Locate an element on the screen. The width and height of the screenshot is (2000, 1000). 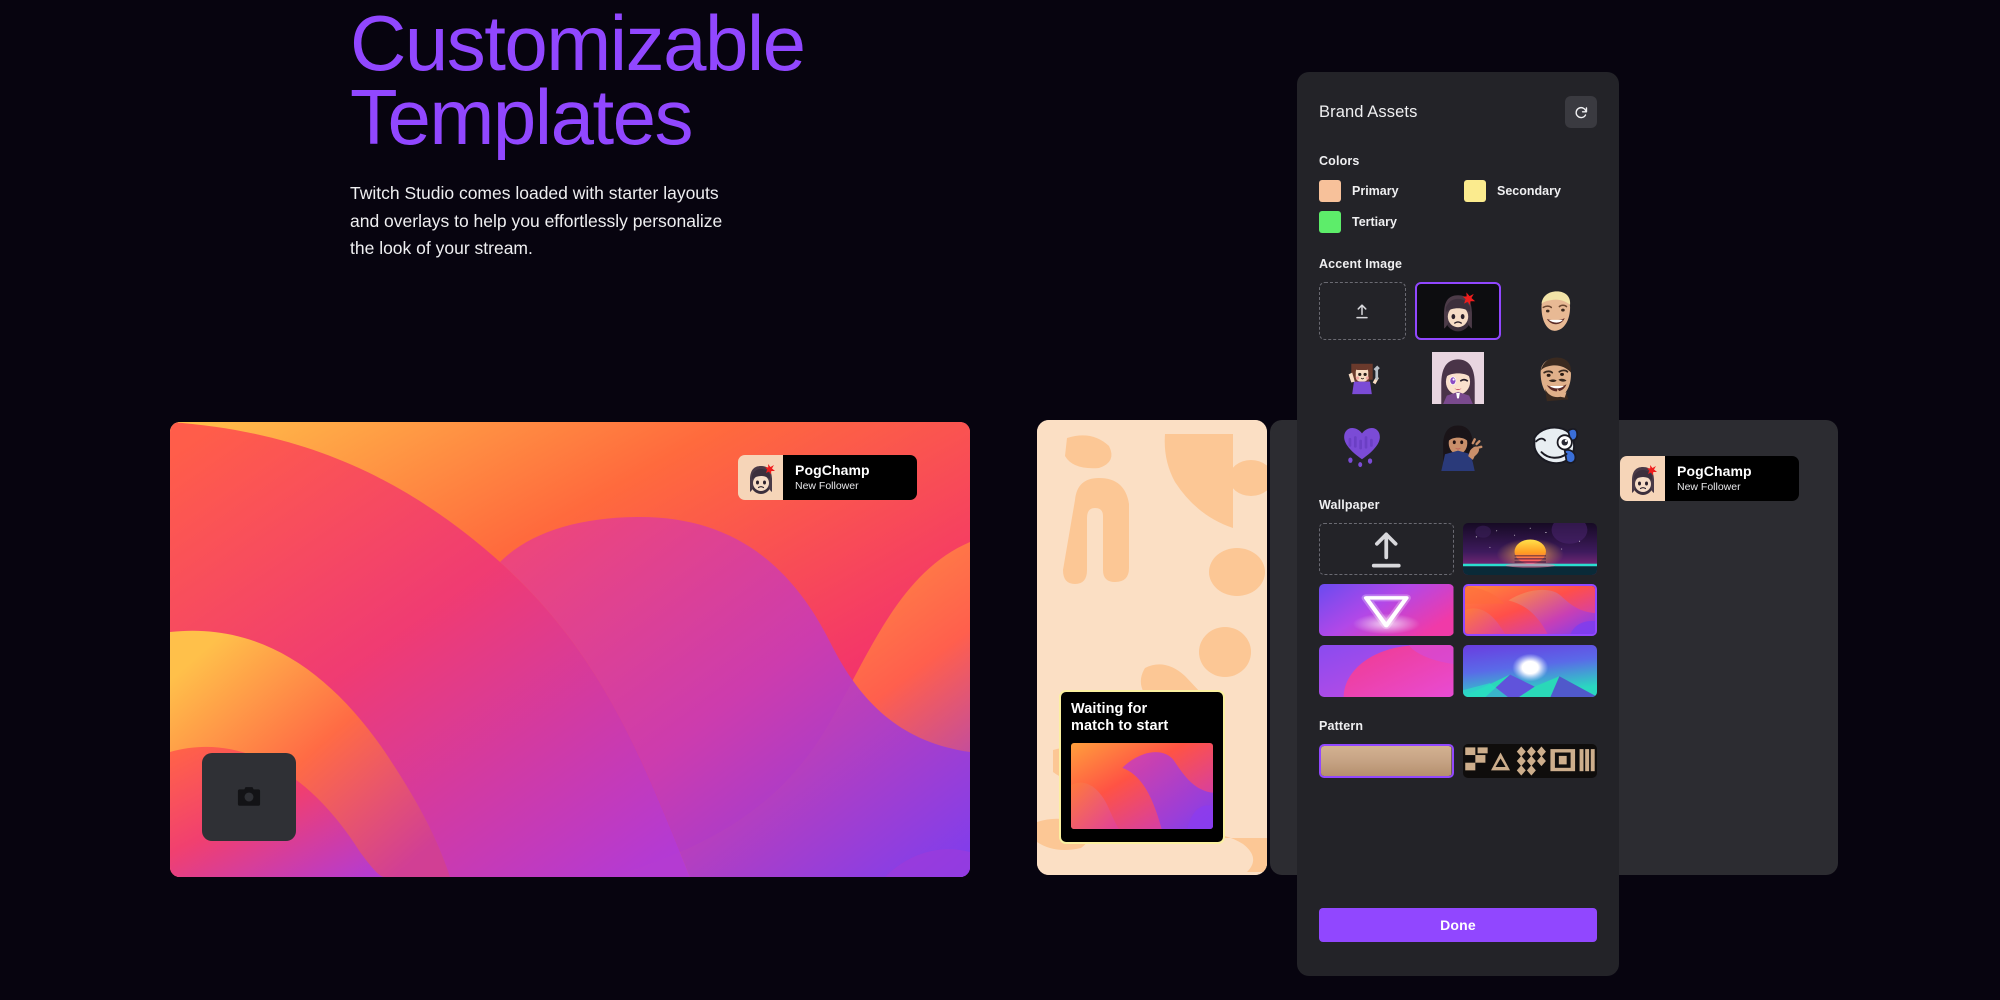
waiting-card: Waiting for match to start is located at coordinates (1142, 767).